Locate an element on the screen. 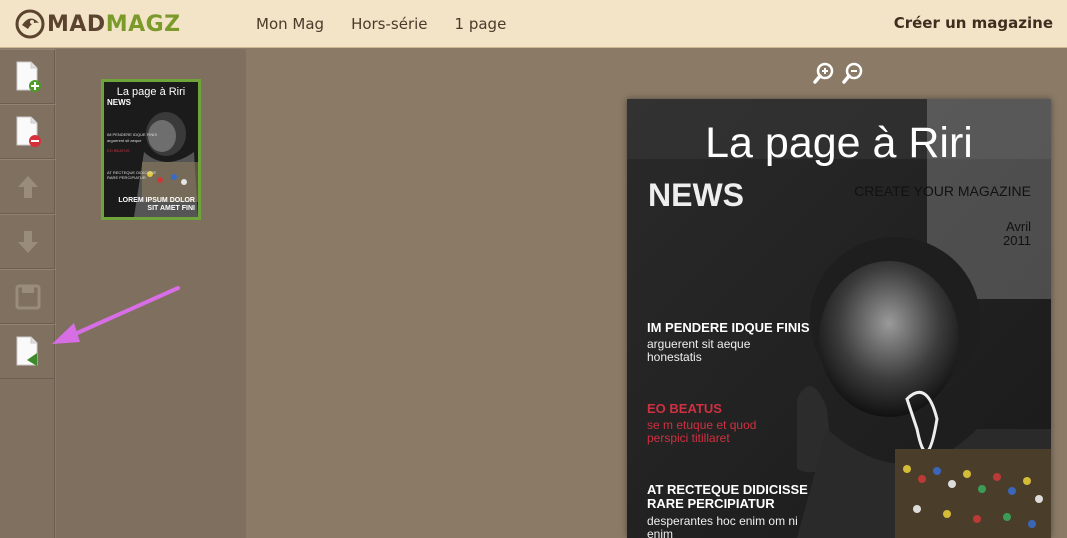  create-magazine-link: Créer un magazine is located at coordinates (973, 23).